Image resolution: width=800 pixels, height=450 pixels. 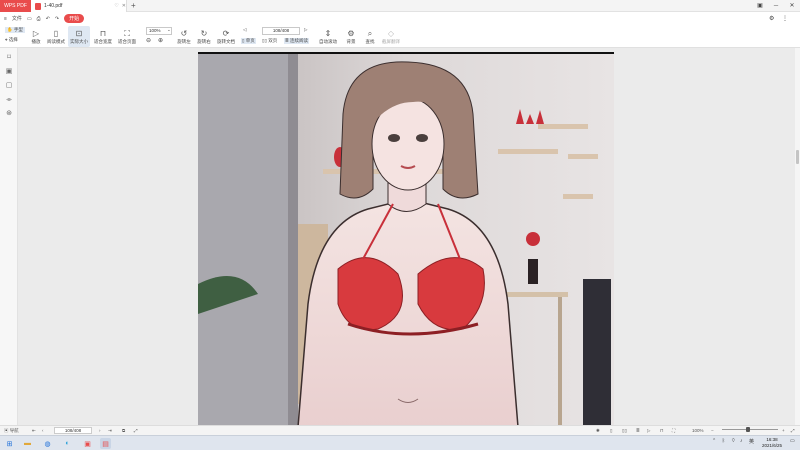 What do you see at coordinates (9, 58) in the screenshot?
I see `bookmark-icon: ⌑` at bounding box center [9, 58].